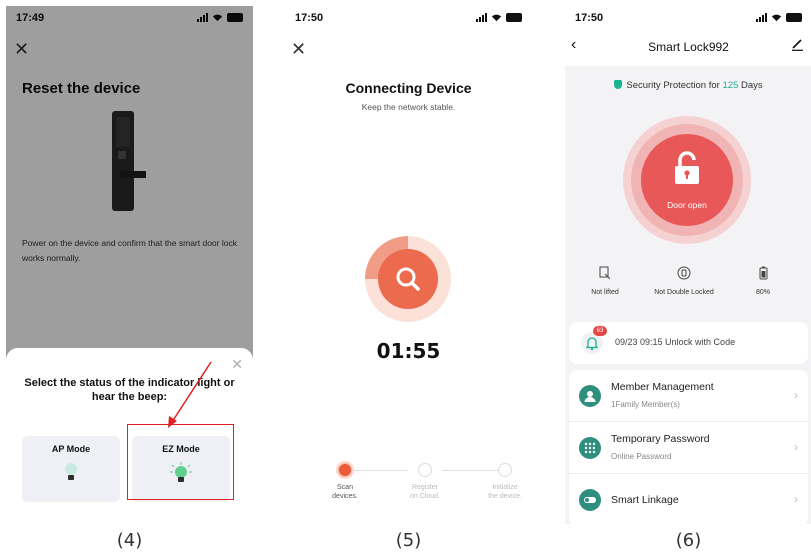  Describe the element at coordinates (425, 470) in the screenshot. I see `cloud-icon` at that location.